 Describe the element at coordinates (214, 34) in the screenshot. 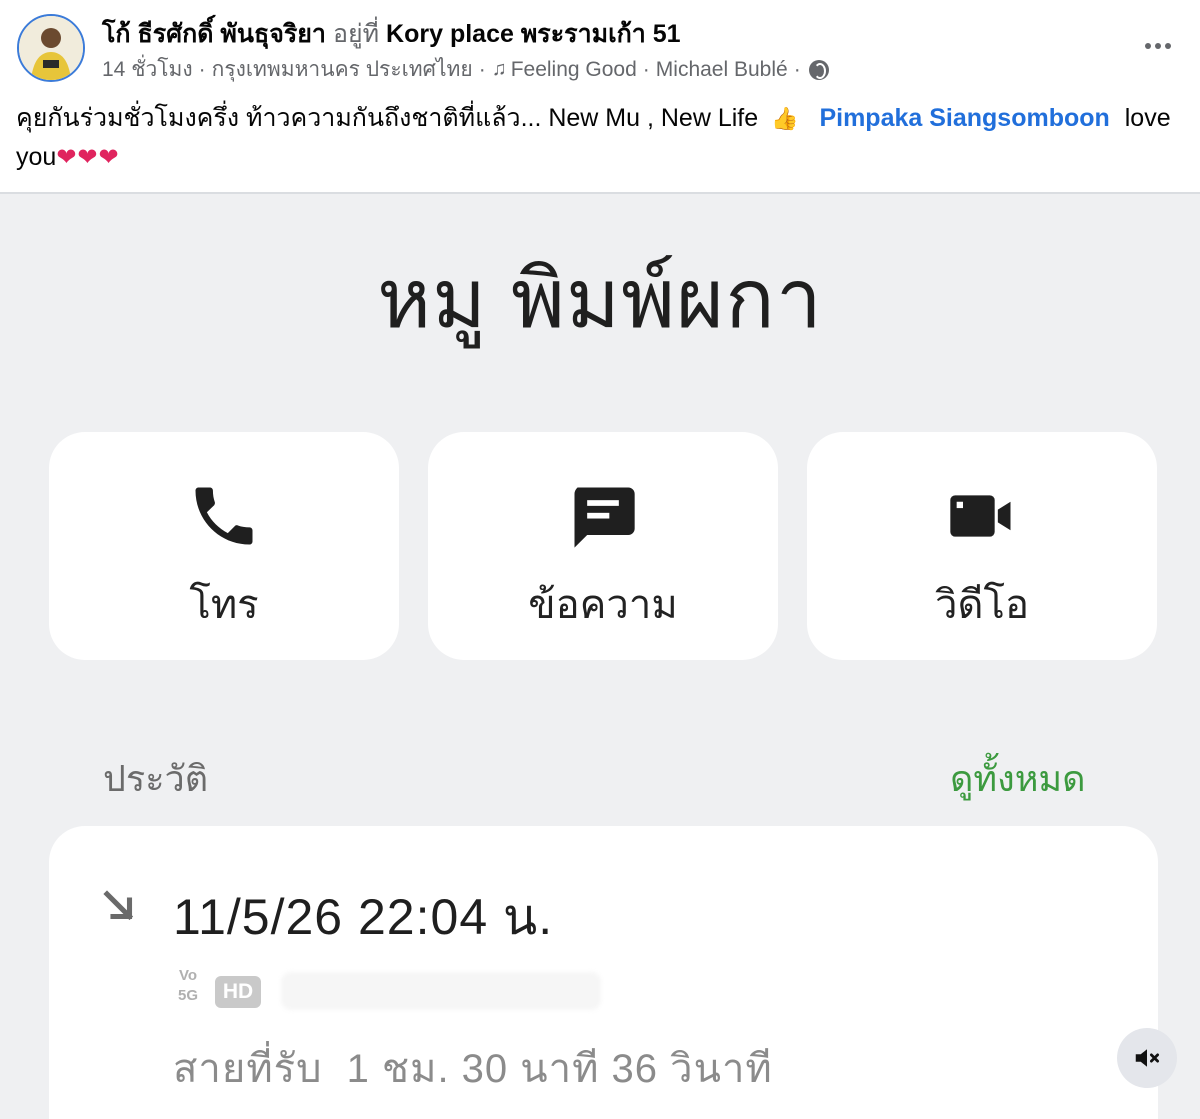

I see `author-name: โก้ ธีรศักดิ์ พันธุจริยา` at that location.